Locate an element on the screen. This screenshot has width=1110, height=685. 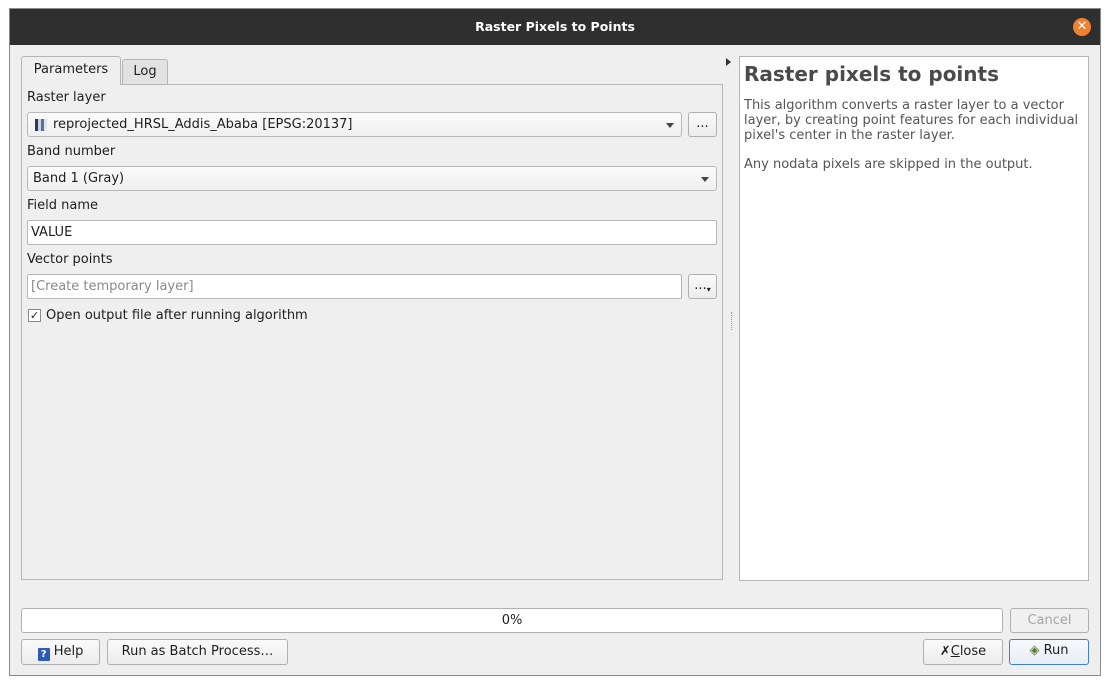
open-output-label: Open output file after running algorithm is located at coordinates (177, 315).